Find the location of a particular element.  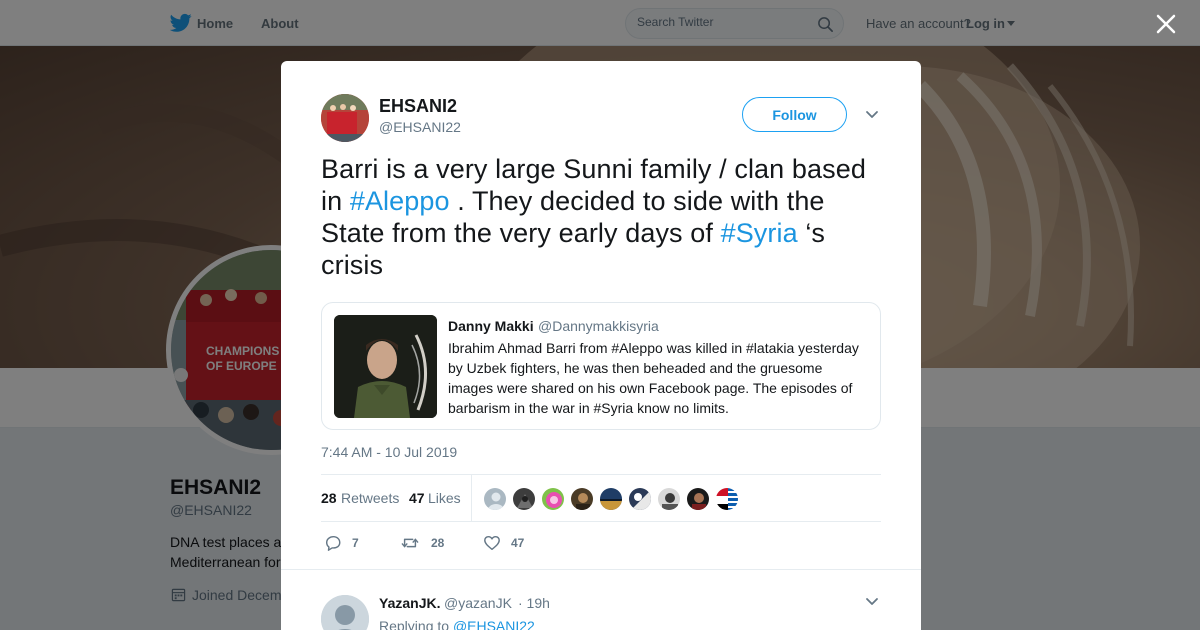

quoted-tweet-image is located at coordinates (385, 366).